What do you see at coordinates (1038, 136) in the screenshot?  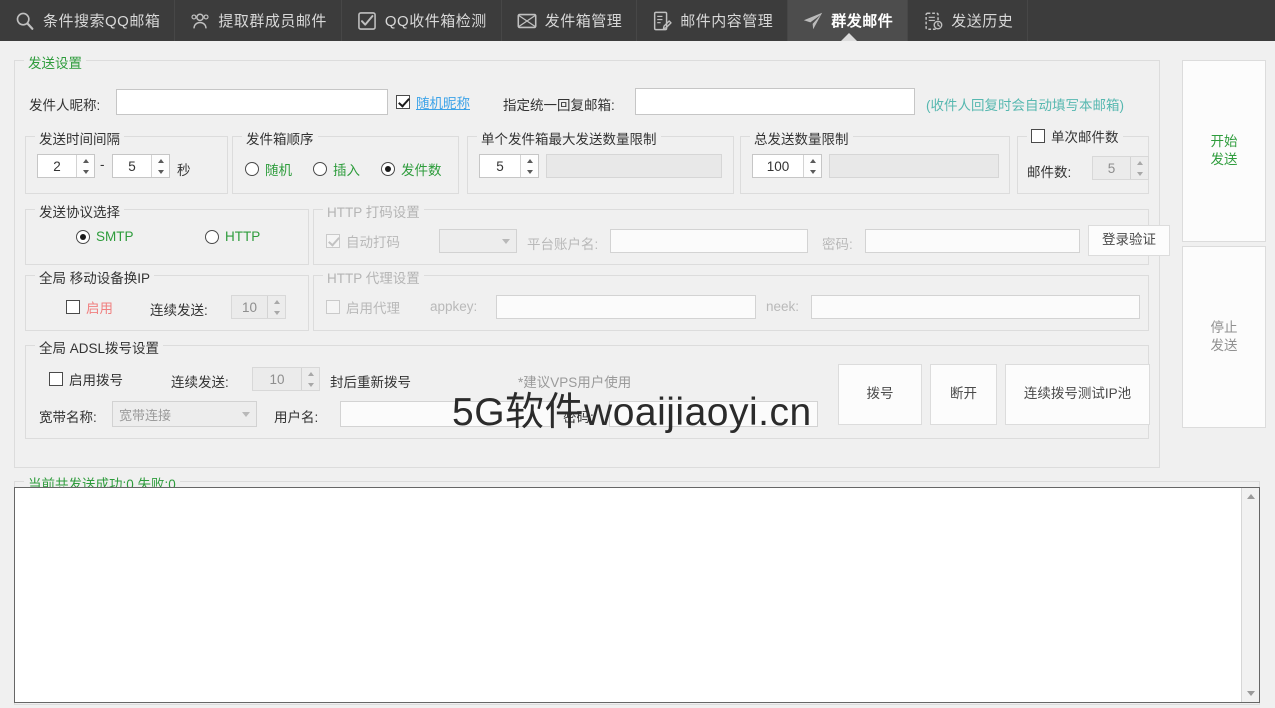 I see `batch-count-checkbox-box` at bounding box center [1038, 136].